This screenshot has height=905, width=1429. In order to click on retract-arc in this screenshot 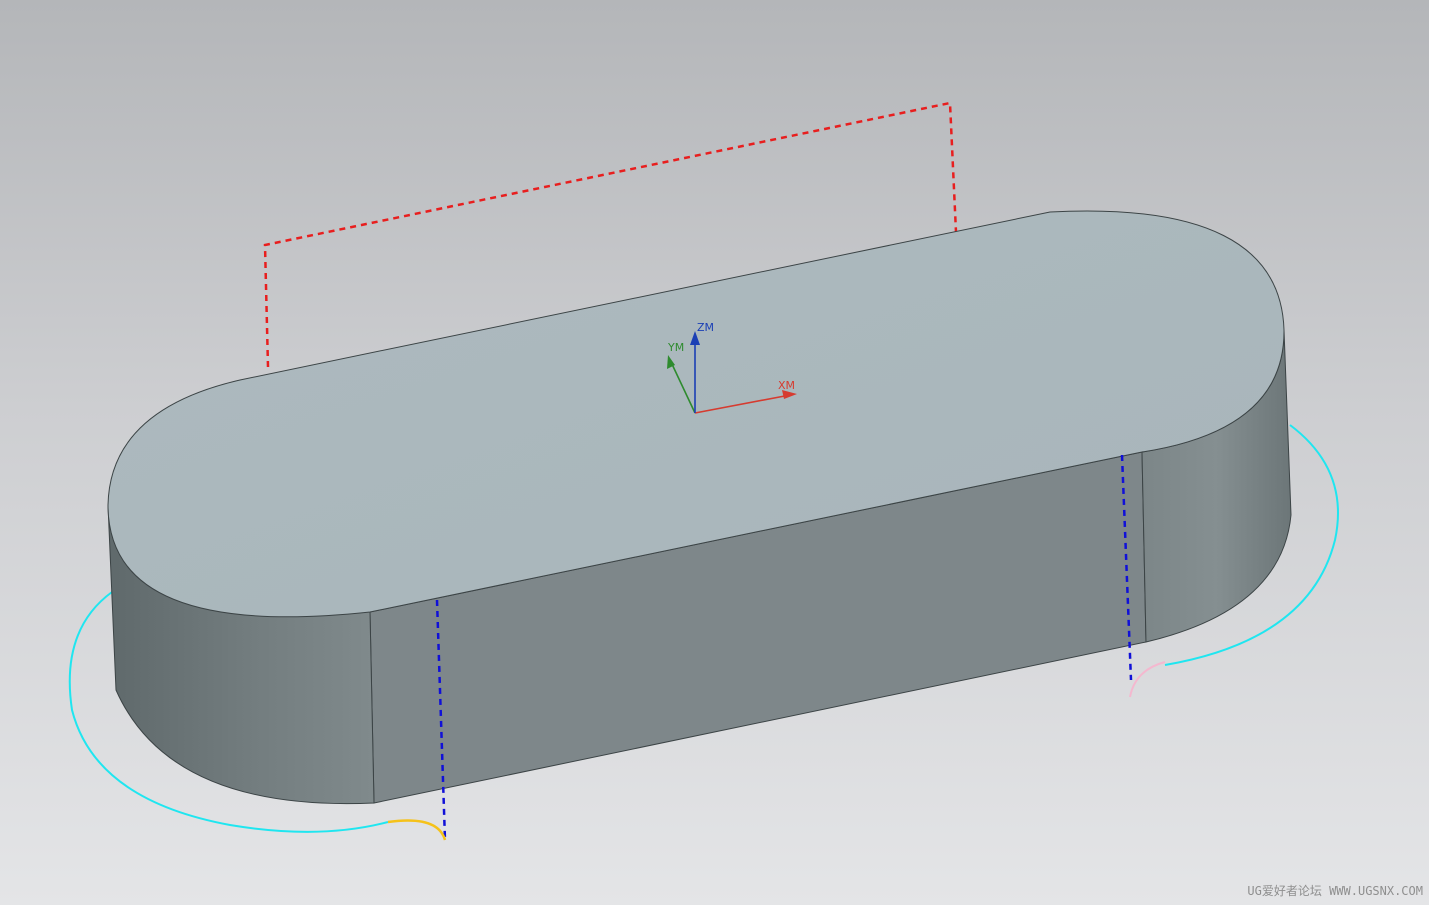, I will do `click(1147, 679)`.